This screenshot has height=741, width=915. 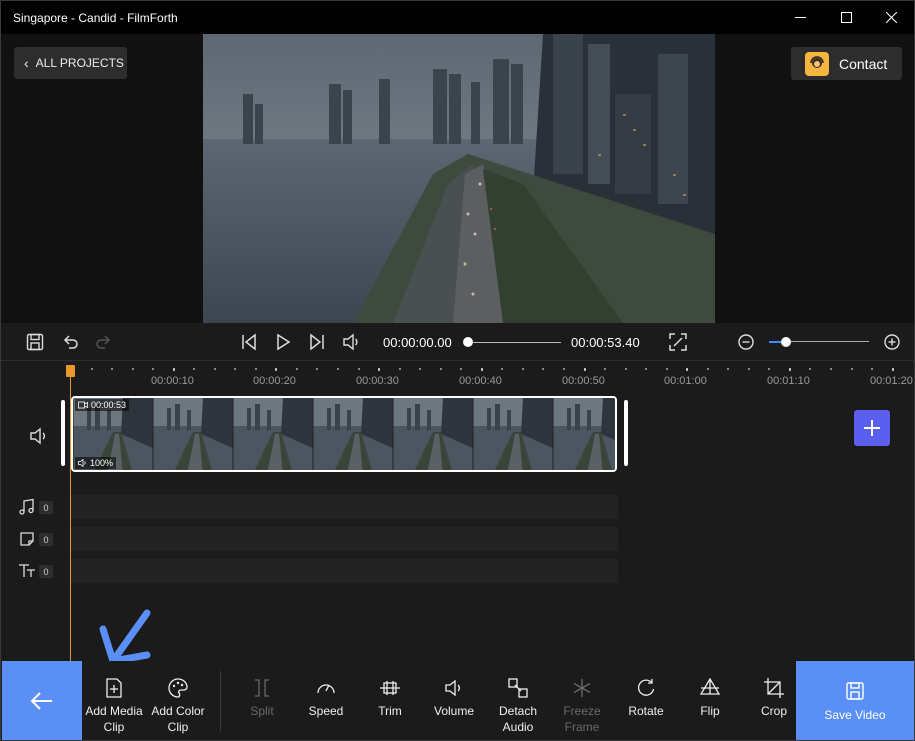 I want to click on ruler-label: 00:00:10, so click(x=172, y=381).